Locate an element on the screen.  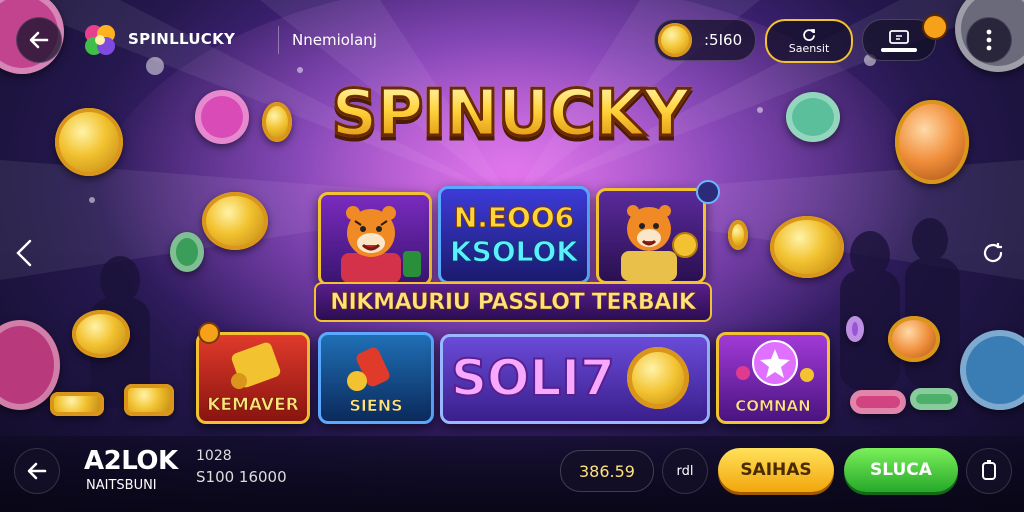
stats-label: rdl is located at coordinates (685, 471).